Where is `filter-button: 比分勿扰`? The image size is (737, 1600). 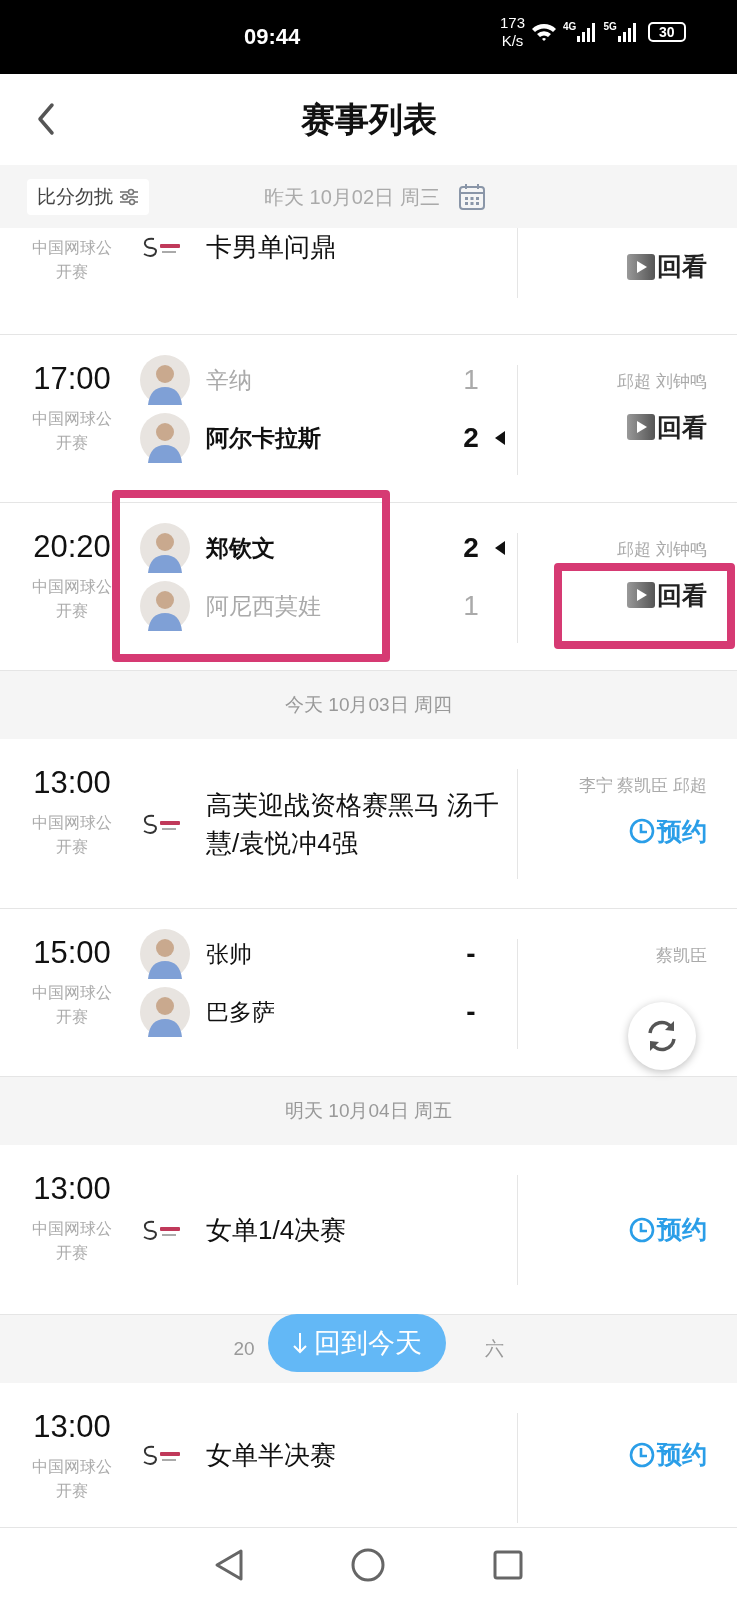
filter-button: 比分勿扰 is located at coordinates (88, 197).